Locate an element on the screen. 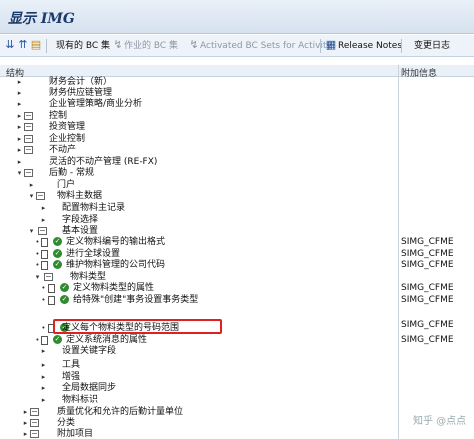  tree-node: ▸ 企业控制 is located at coordinates (237, 139).